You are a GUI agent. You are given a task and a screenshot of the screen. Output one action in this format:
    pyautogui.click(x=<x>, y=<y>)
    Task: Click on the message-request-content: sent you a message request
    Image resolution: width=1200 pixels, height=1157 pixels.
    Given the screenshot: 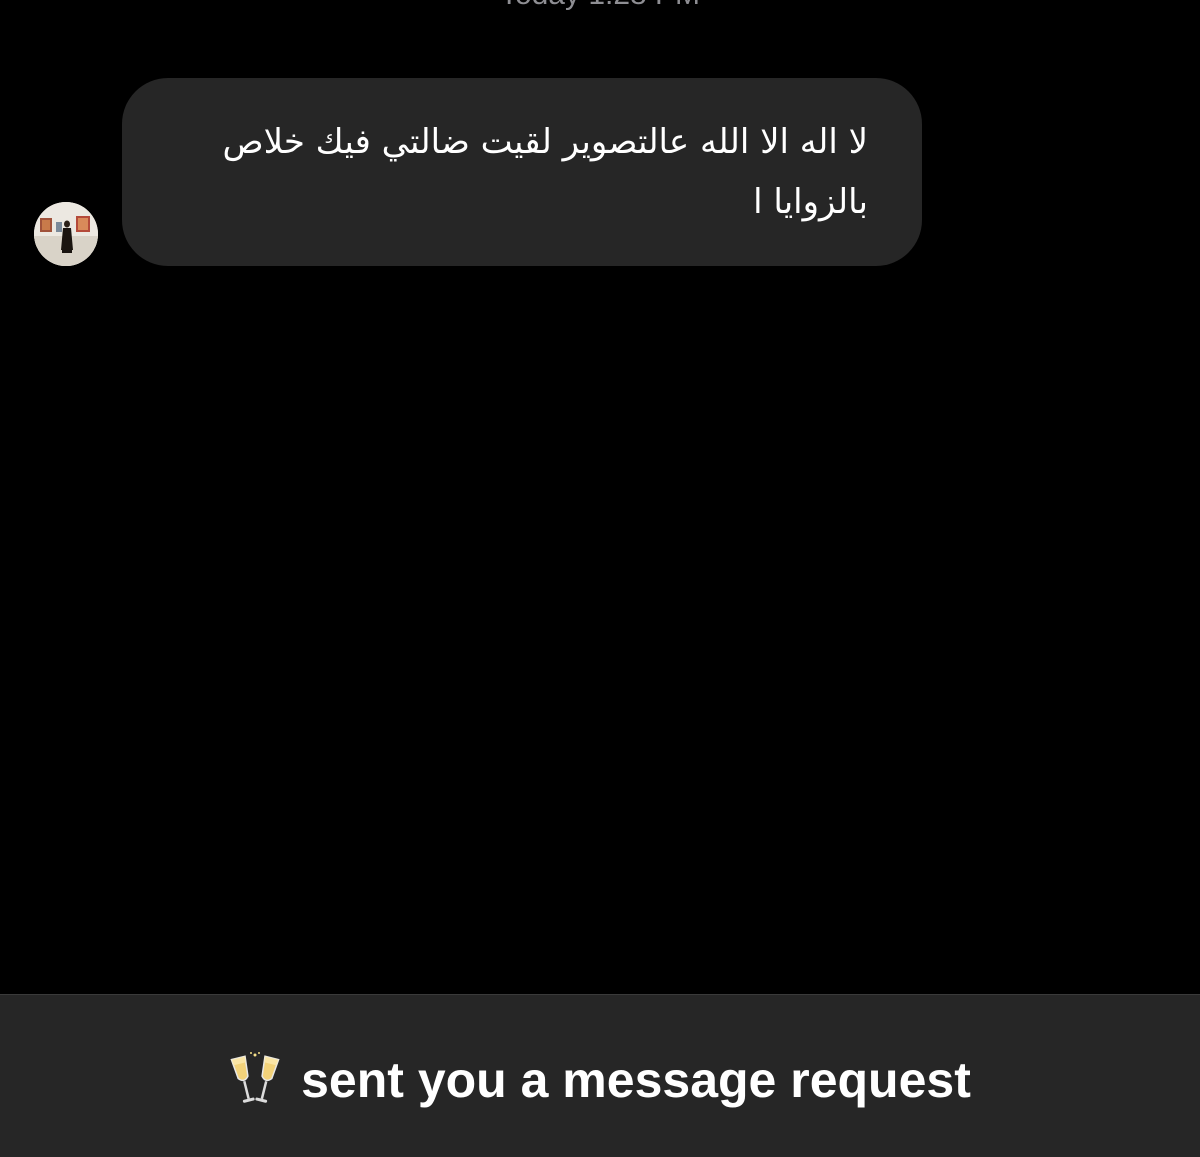 What is the action you would take?
    pyautogui.click(x=600, y=1080)
    